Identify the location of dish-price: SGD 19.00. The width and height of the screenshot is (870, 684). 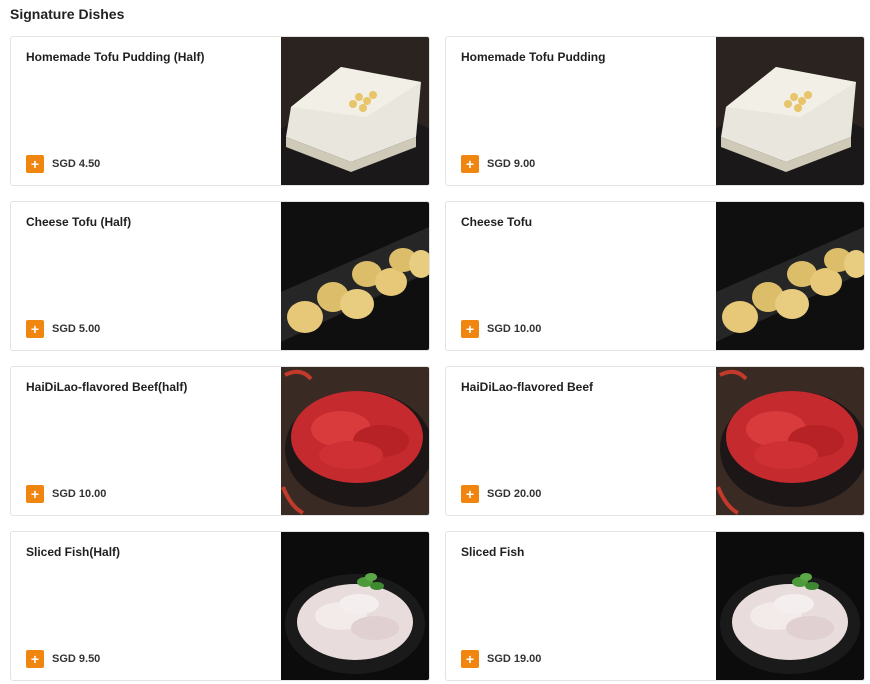
(514, 659).